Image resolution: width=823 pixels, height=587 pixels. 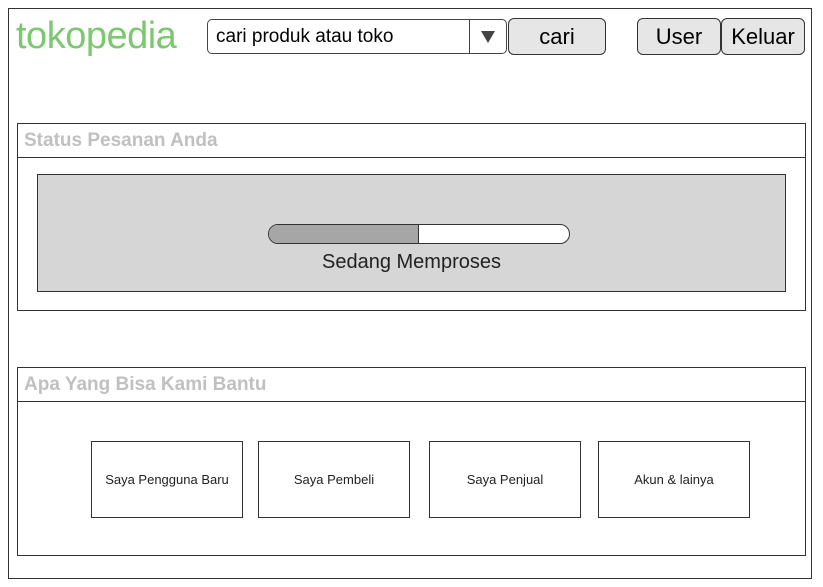 I want to click on user-button: User, so click(x=679, y=36).